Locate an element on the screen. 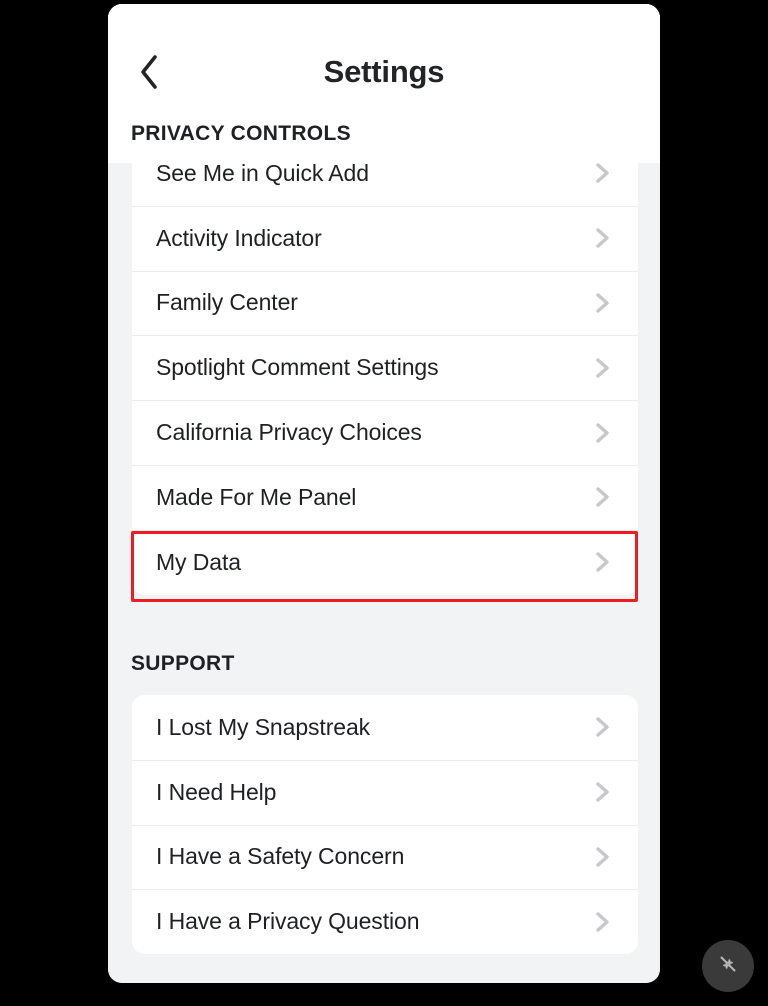 The width and height of the screenshot is (768, 1006). list-item-label: I Need Help is located at coordinates (216, 791).